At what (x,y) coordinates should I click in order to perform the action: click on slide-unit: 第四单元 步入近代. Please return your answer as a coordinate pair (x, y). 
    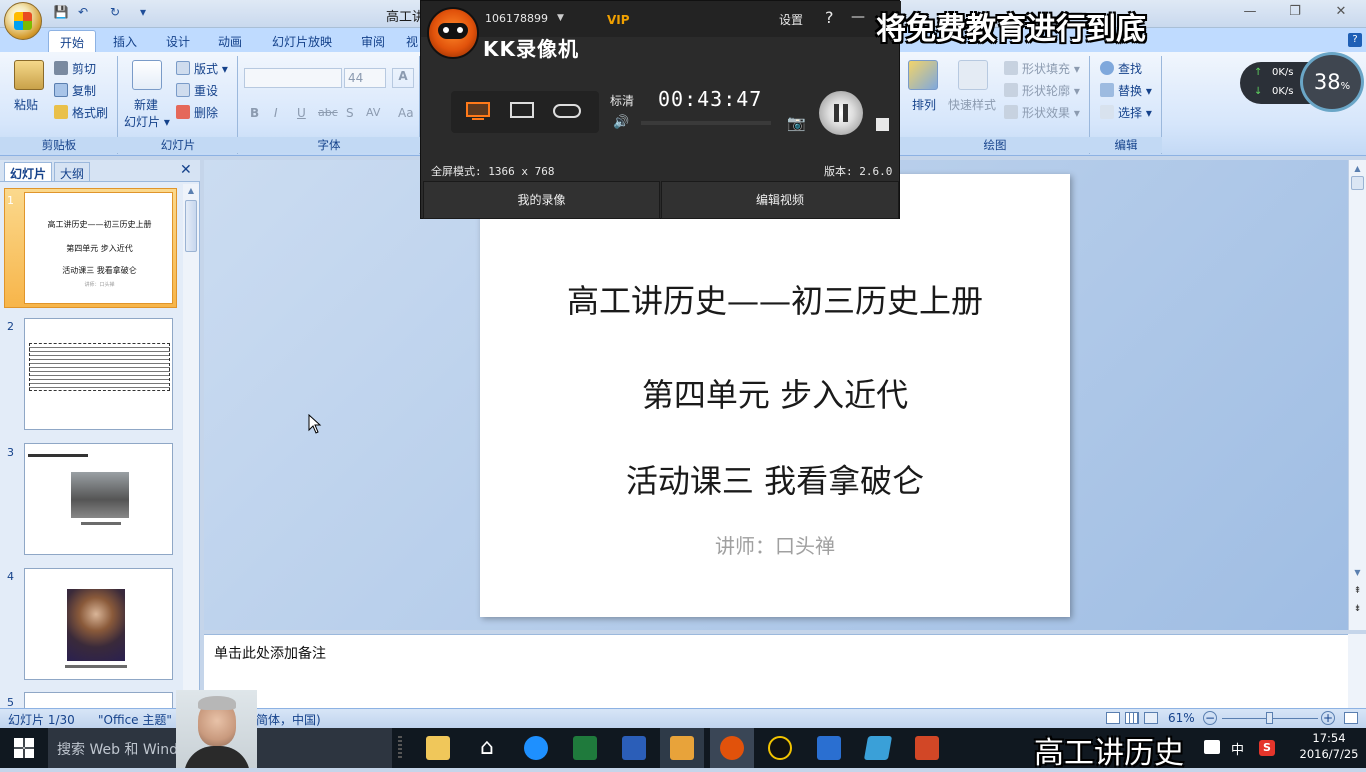
    Looking at the image, I should click on (775, 393).